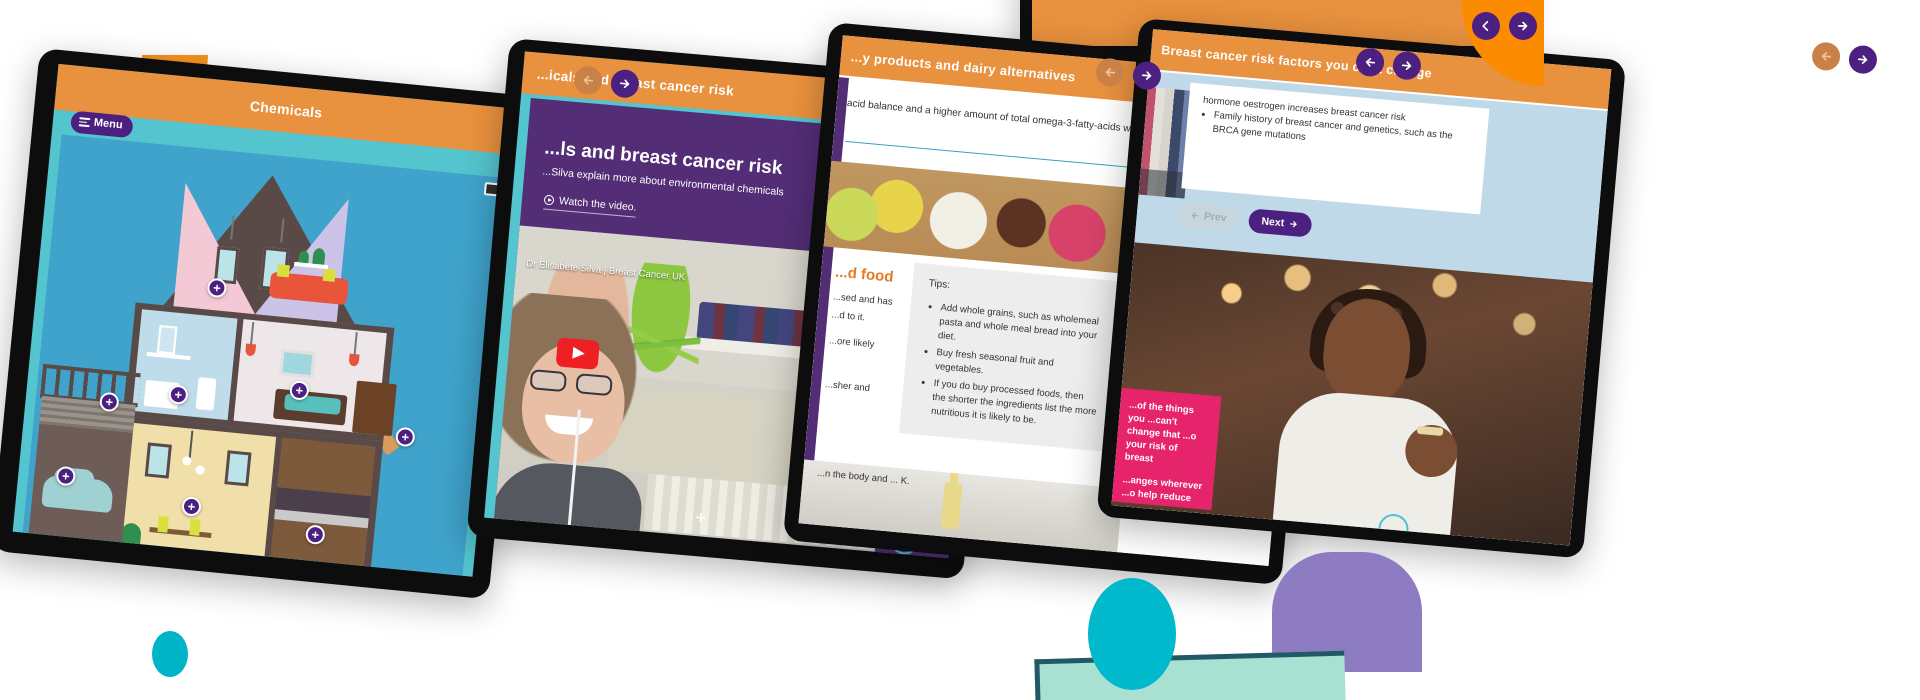 Image resolution: width=1920 pixels, height=700 pixels. I want to click on nav-arrows-chemicals, so click(606, 82).